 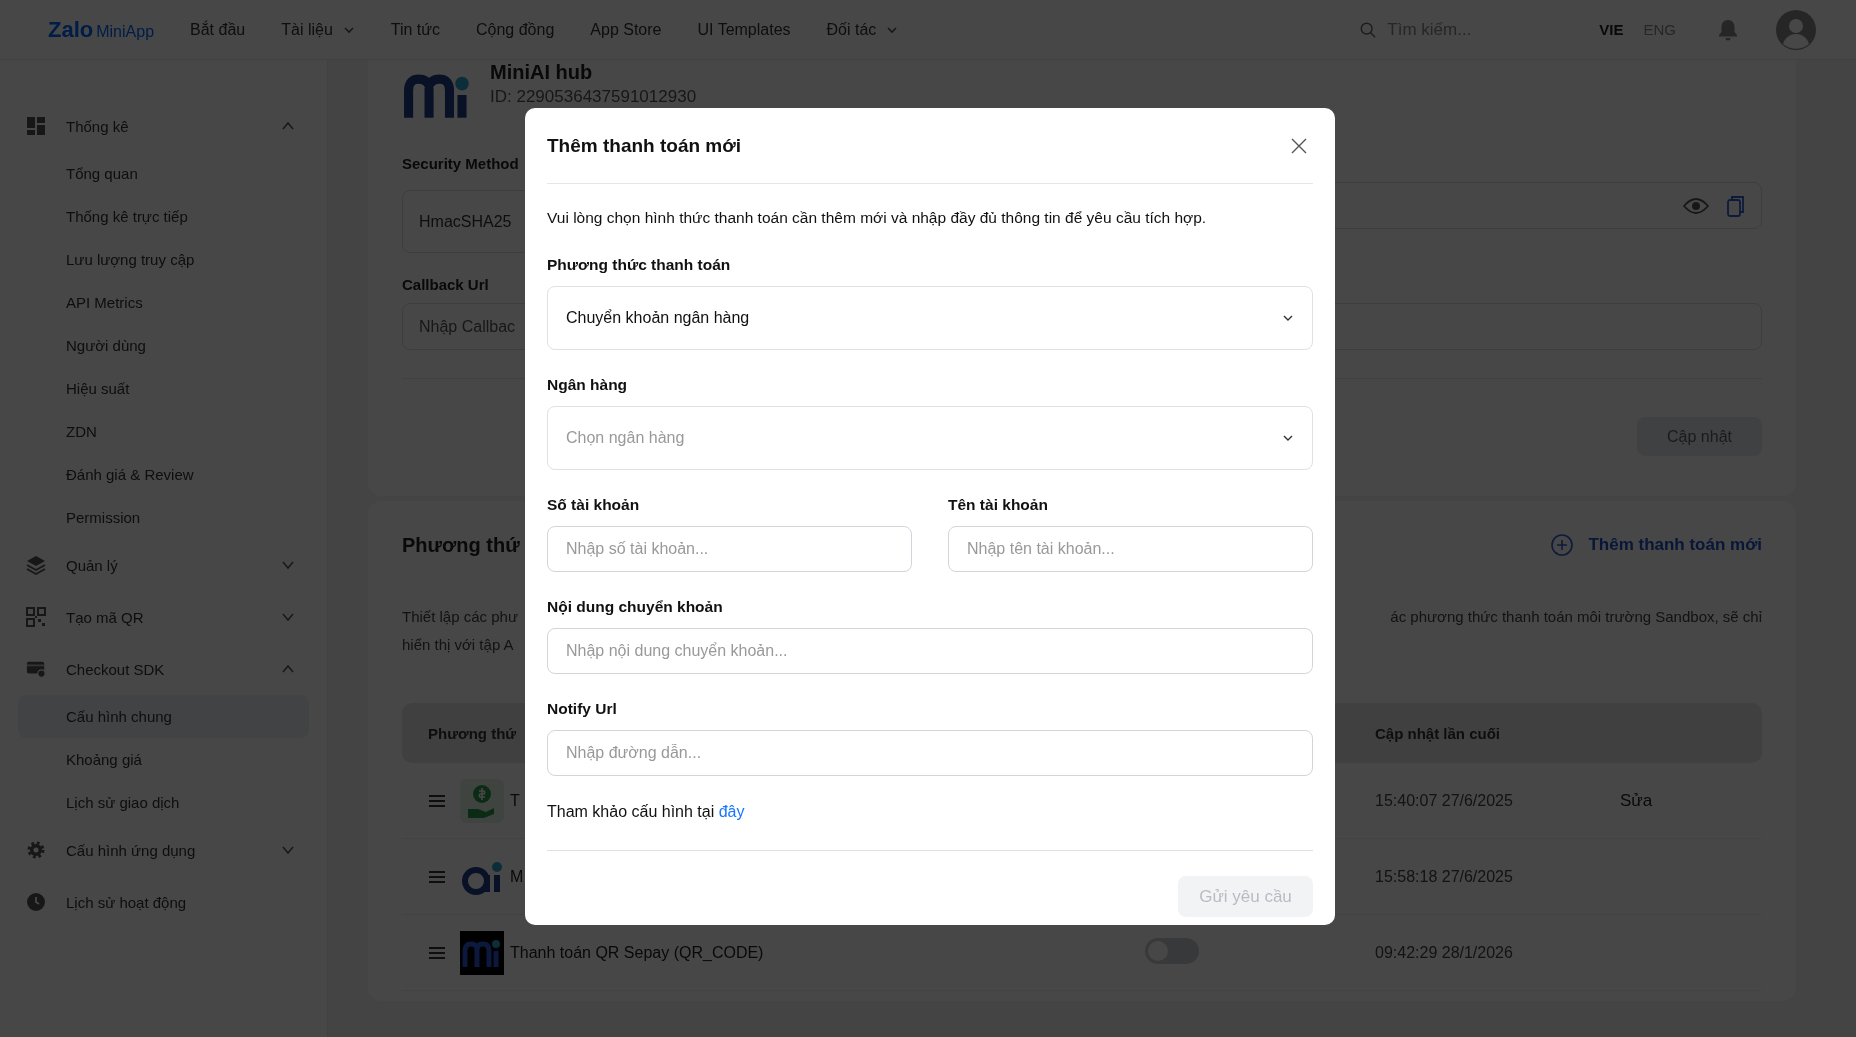 I want to click on reference-text: Tham khảo cấu hình tại đây, so click(x=646, y=812).